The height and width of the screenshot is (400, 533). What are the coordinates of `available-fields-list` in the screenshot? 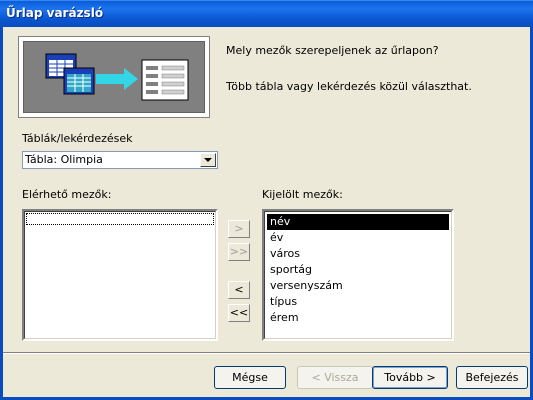 It's located at (120, 275).